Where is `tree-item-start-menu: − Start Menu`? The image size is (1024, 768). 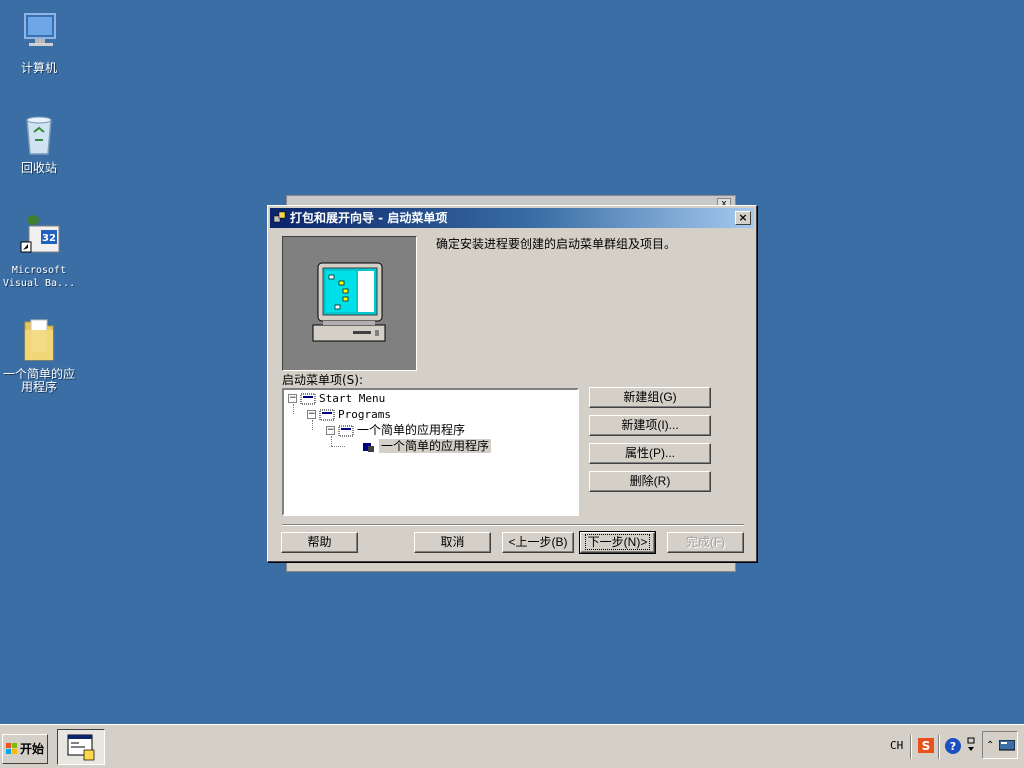 tree-item-start-menu: − Start Menu is located at coordinates (336, 398).